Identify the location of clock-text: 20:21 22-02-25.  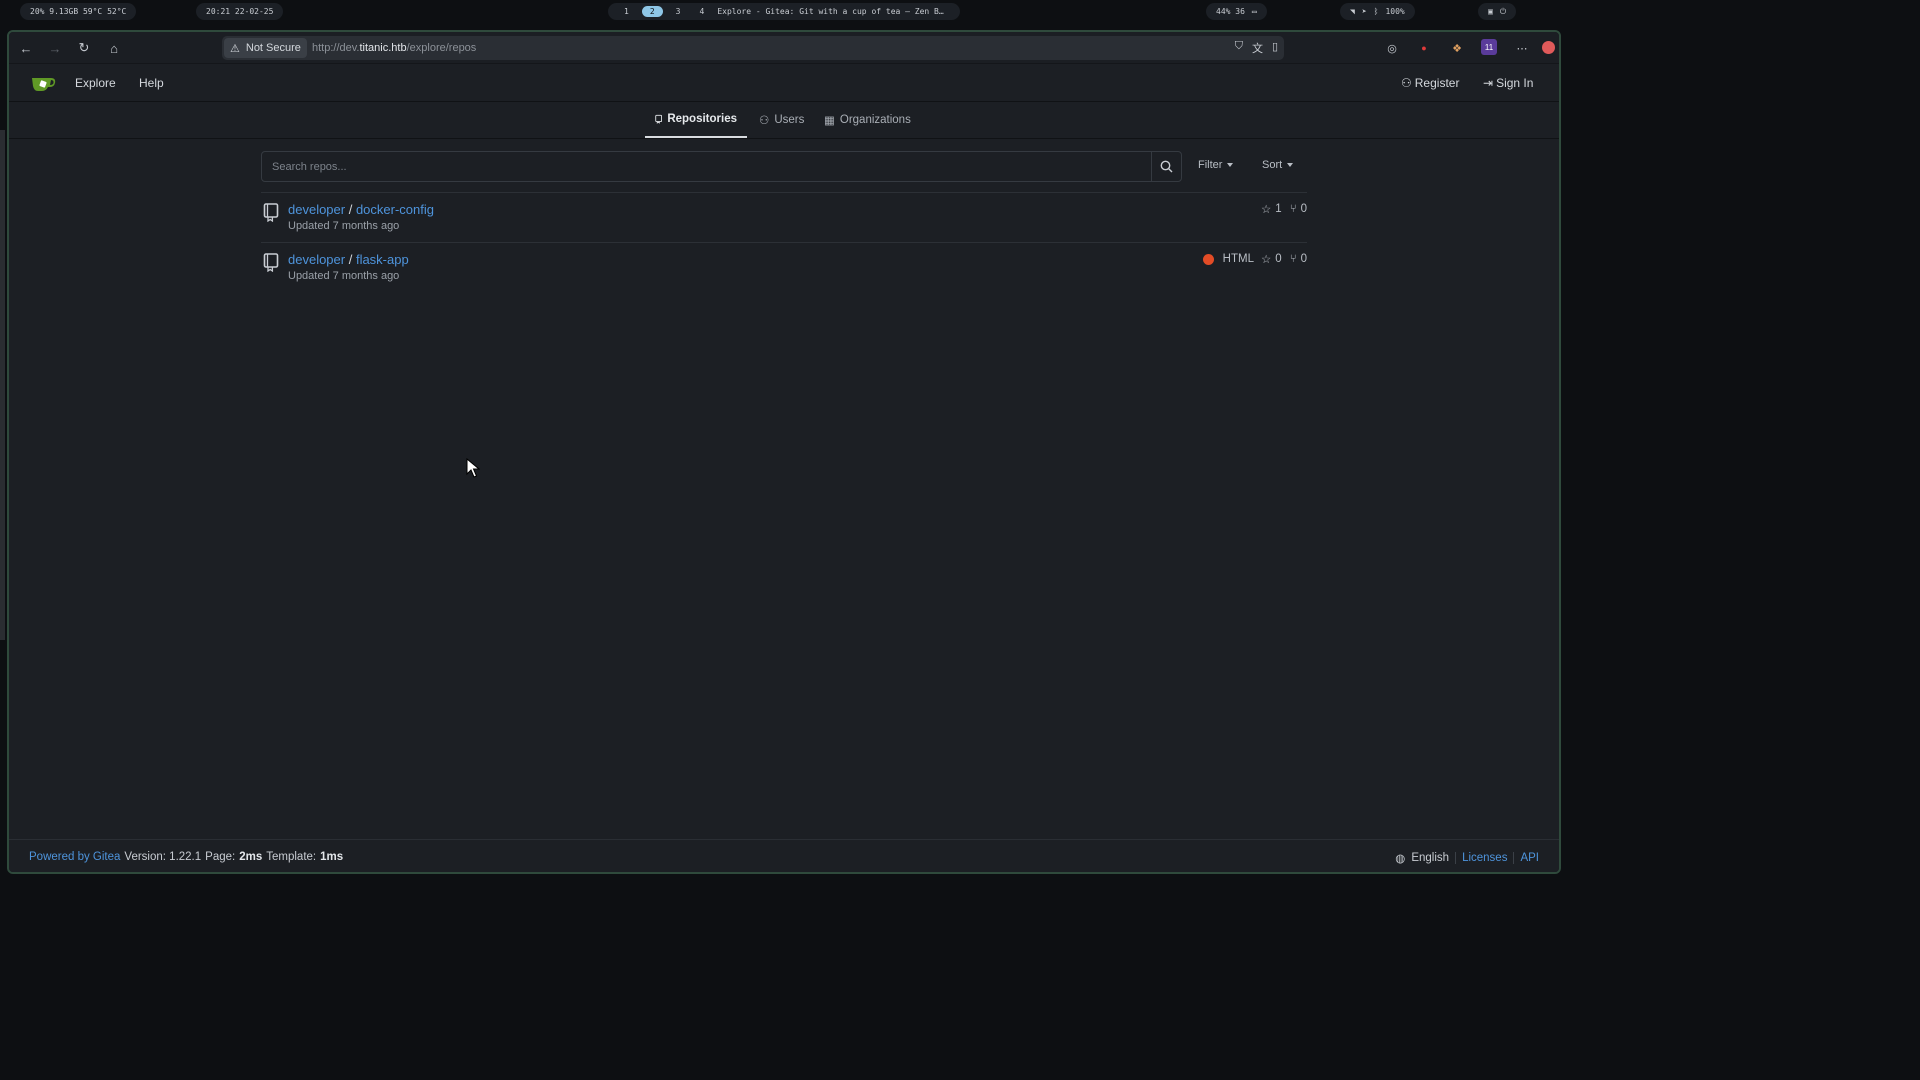
(240, 11).